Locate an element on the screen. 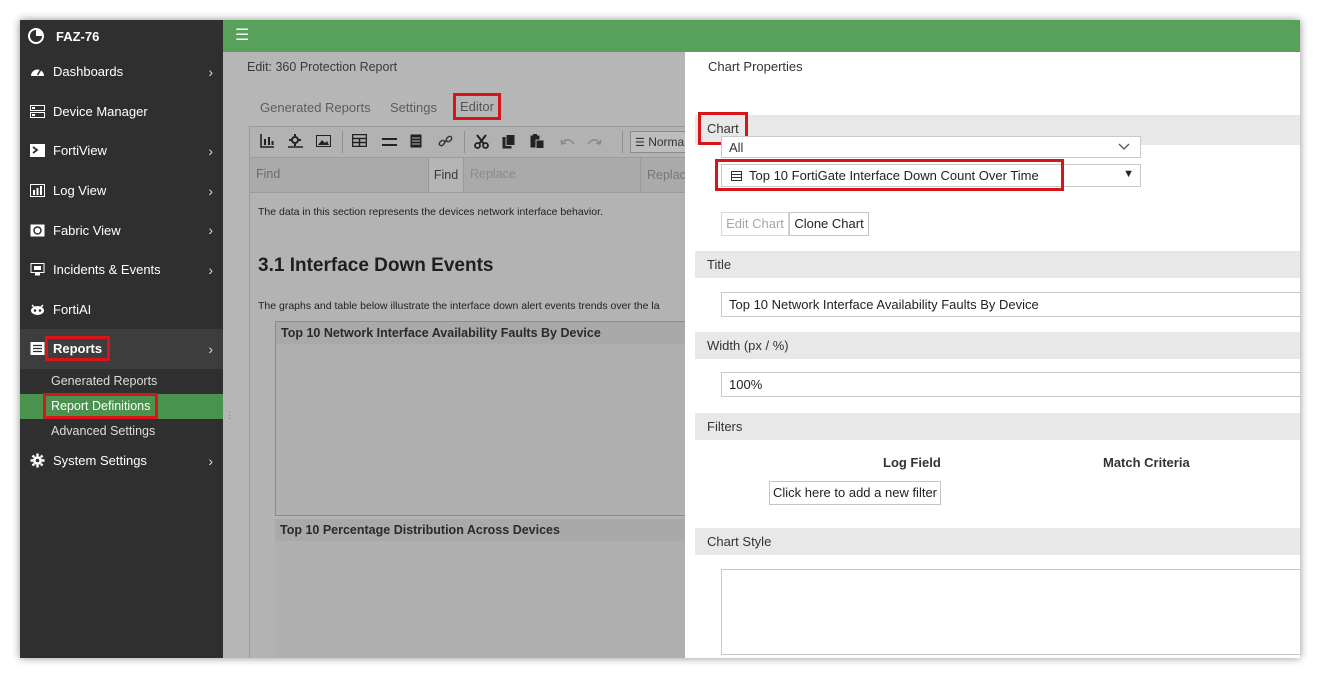  link-icon is located at coordinates (445, 143).